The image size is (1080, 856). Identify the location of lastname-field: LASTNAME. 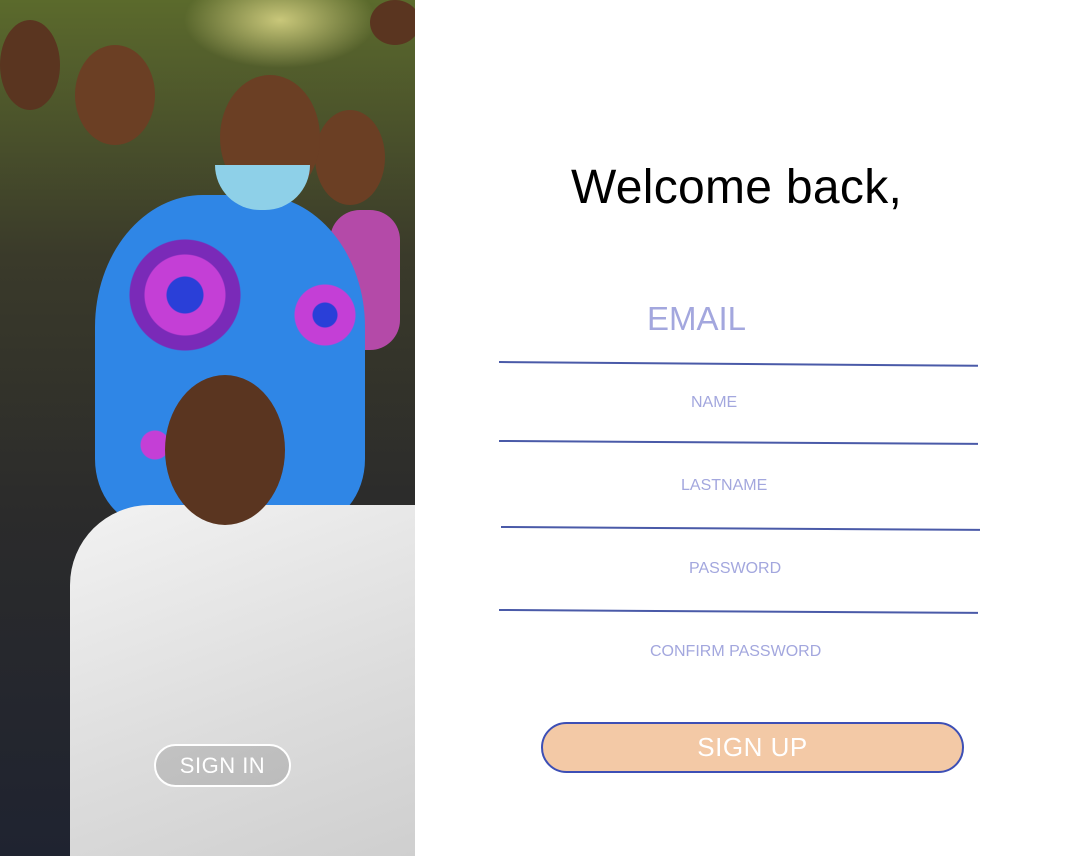
(724, 486).